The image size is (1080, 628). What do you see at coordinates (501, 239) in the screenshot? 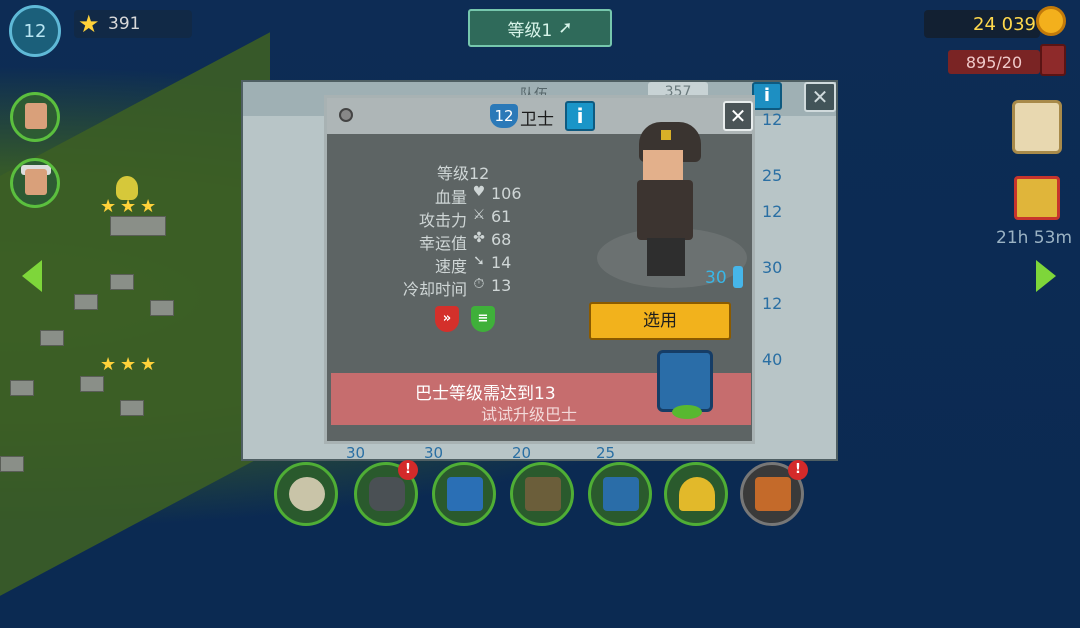
I see `stat-value: 68` at bounding box center [501, 239].